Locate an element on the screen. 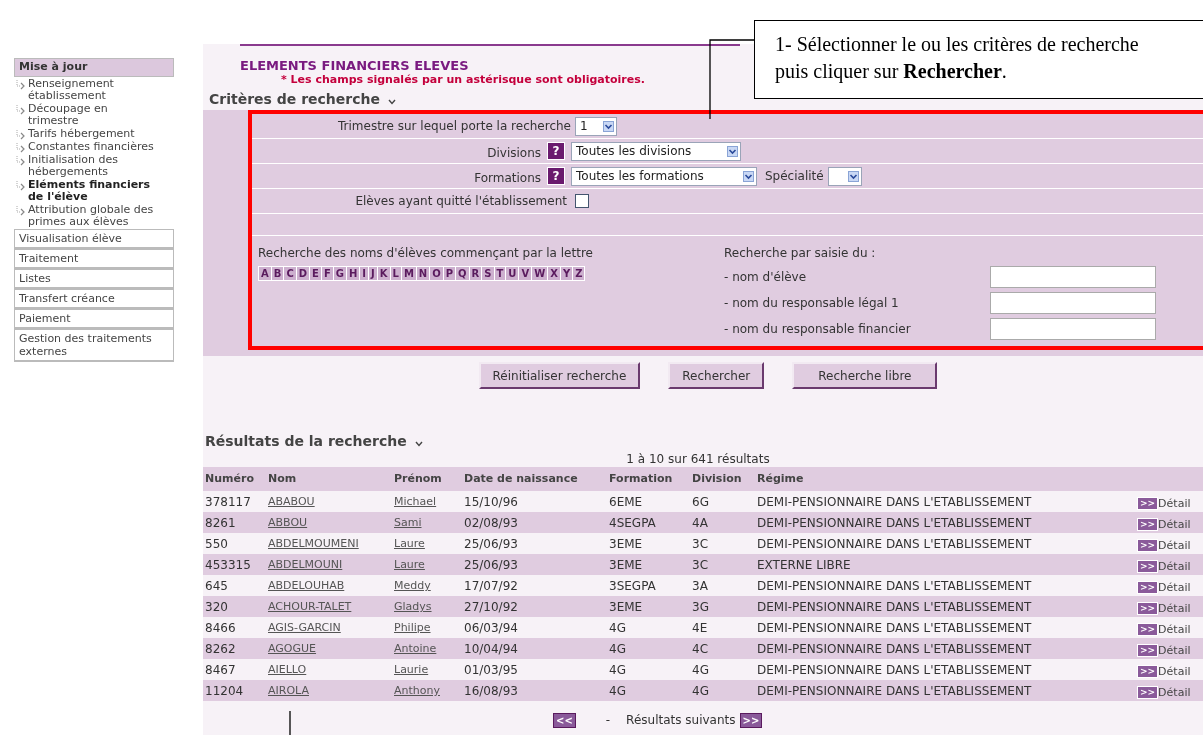 This screenshot has width=1203, height=735. name-link: ABDELOUHAB is located at coordinates (306, 586).